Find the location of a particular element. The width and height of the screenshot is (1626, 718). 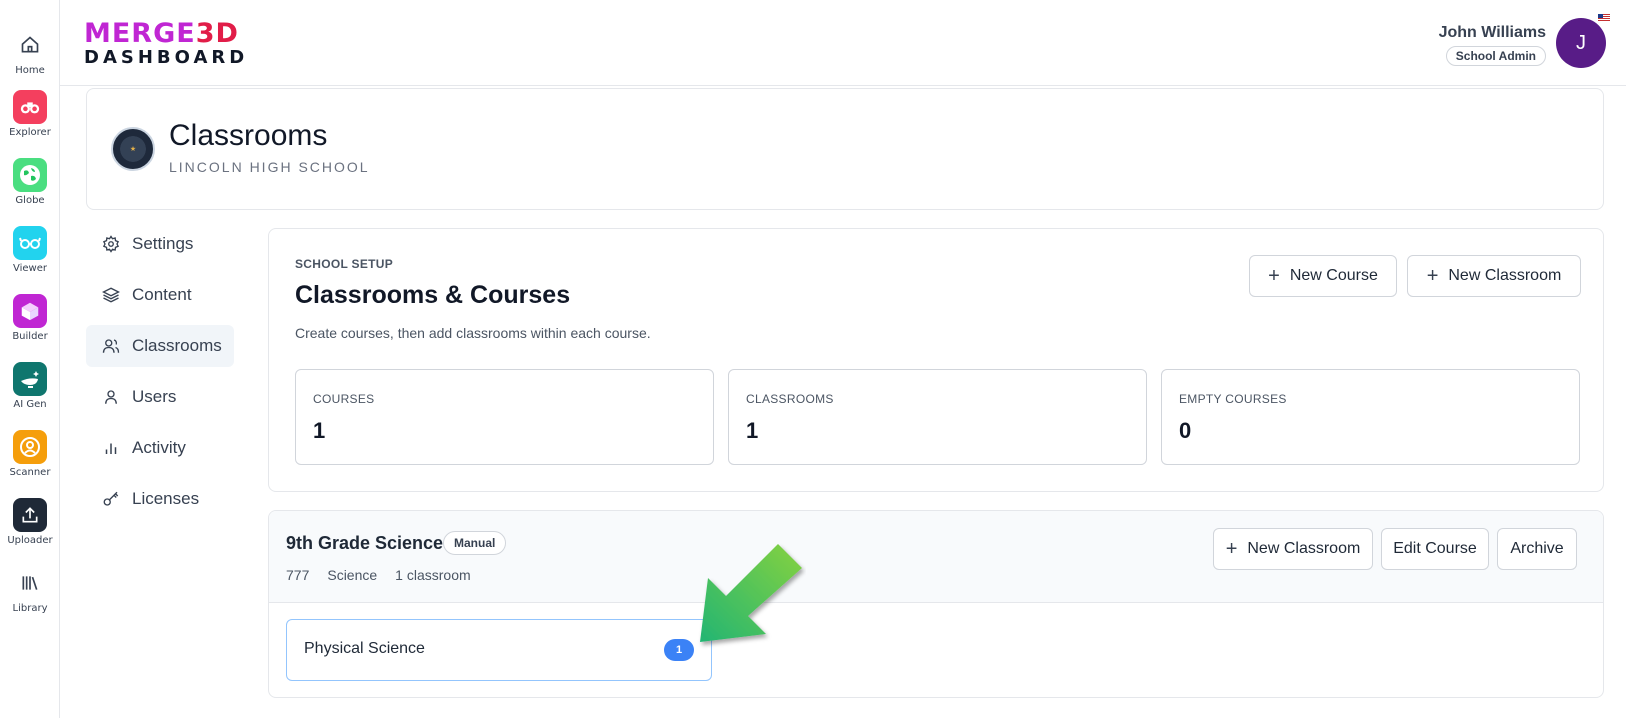

user-icon is located at coordinates (111, 397).